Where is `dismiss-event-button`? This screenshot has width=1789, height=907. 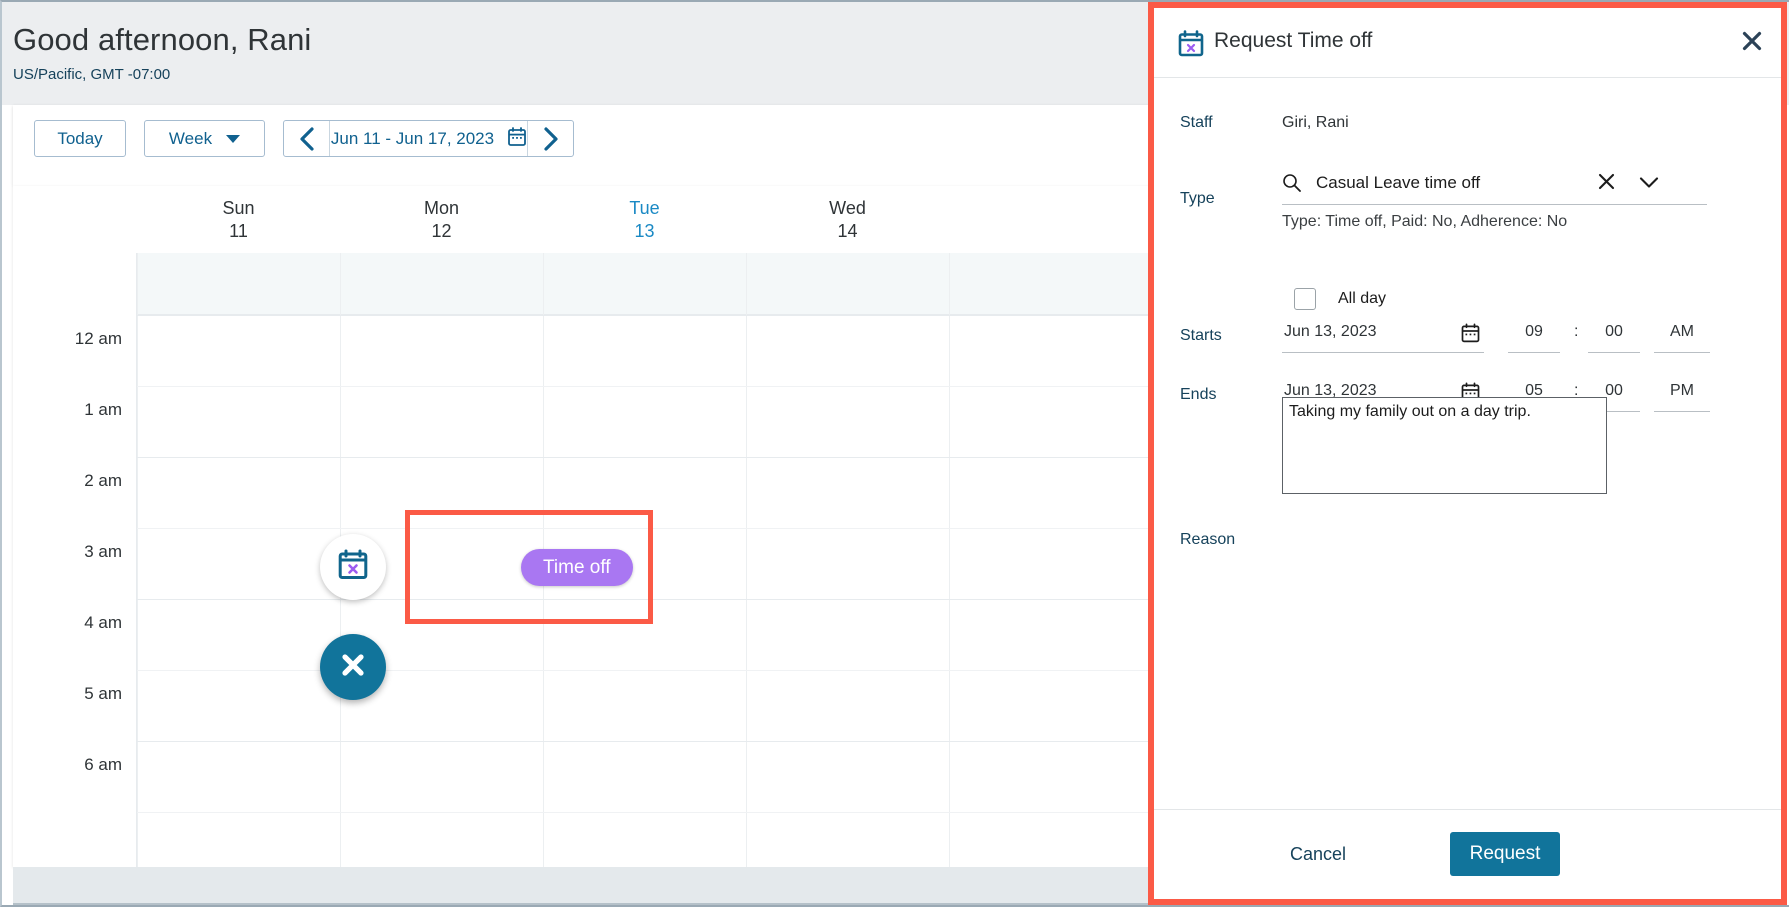 dismiss-event-button is located at coordinates (353, 667).